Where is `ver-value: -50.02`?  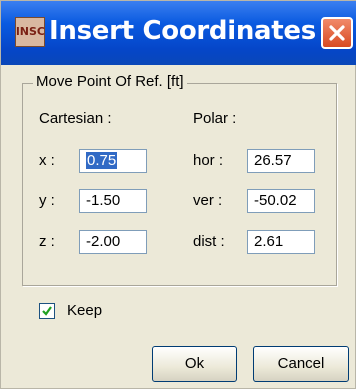
ver-value: -50.02 is located at coordinates (275, 200).